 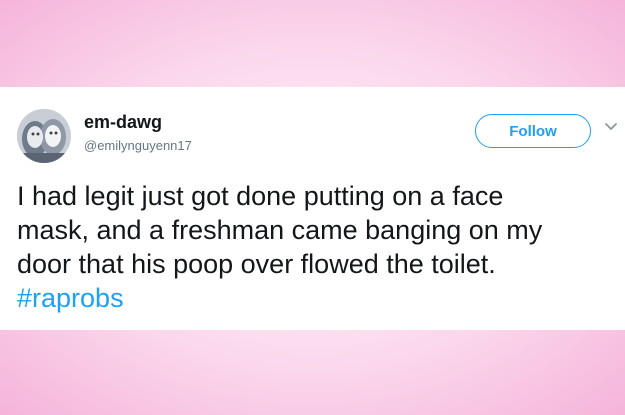 What do you see at coordinates (611, 127) in the screenshot?
I see `chevron-down-icon` at bounding box center [611, 127].